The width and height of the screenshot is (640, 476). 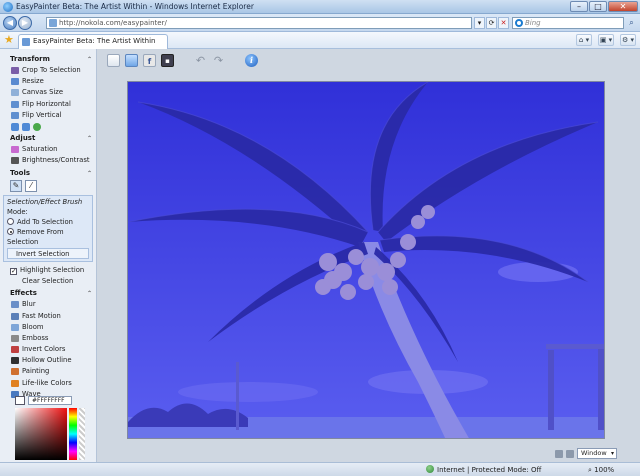 What do you see at coordinates (597, 453) in the screenshot?
I see `zoom-mode-select: Window` at bounding box center [597, 453].